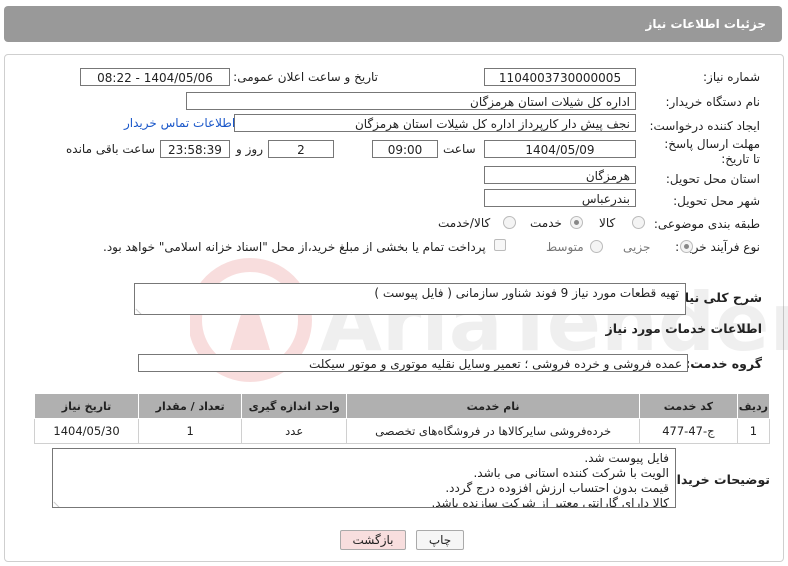  I want to click on page-title: جزئیات اطلاعات نیاز, so click(705, 24).